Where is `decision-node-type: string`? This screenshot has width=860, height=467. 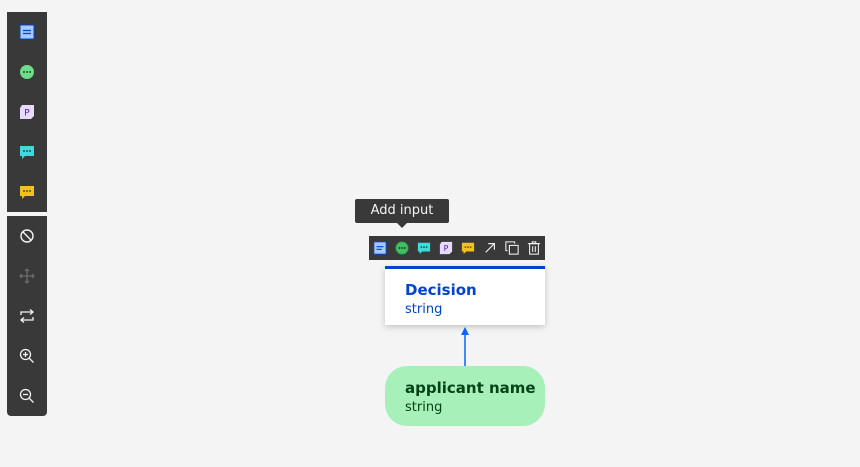
decision-node-type: string is located at coordinates (424, 309).